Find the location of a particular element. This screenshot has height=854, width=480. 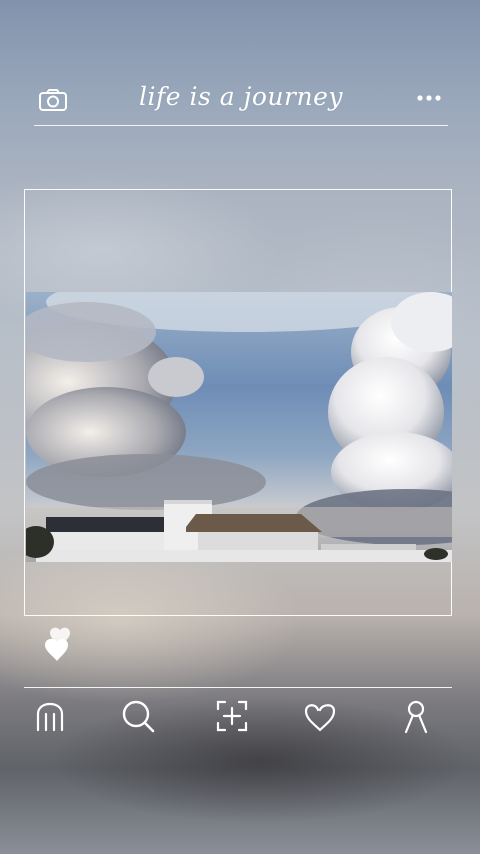

nav-divider is located at coordinates (238, 687).